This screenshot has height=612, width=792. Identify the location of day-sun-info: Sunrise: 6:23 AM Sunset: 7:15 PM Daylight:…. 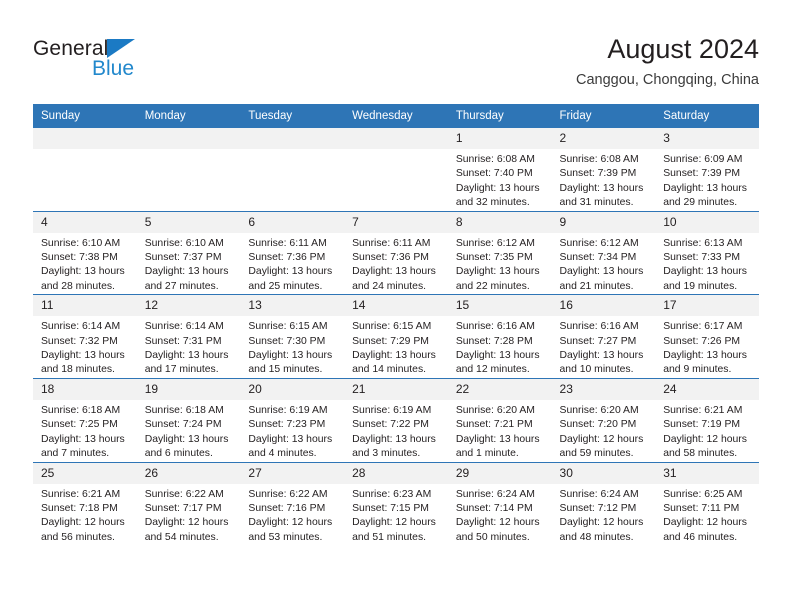
(396, 515).